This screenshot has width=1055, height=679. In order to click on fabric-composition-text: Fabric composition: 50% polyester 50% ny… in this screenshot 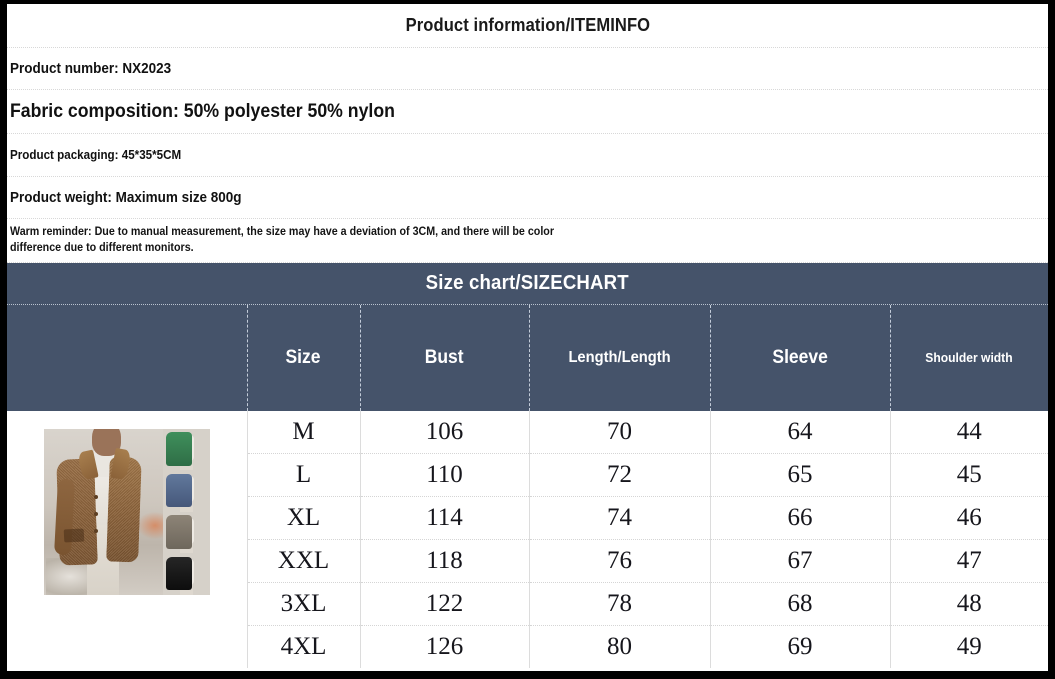, I will do `click(202, 111)`.